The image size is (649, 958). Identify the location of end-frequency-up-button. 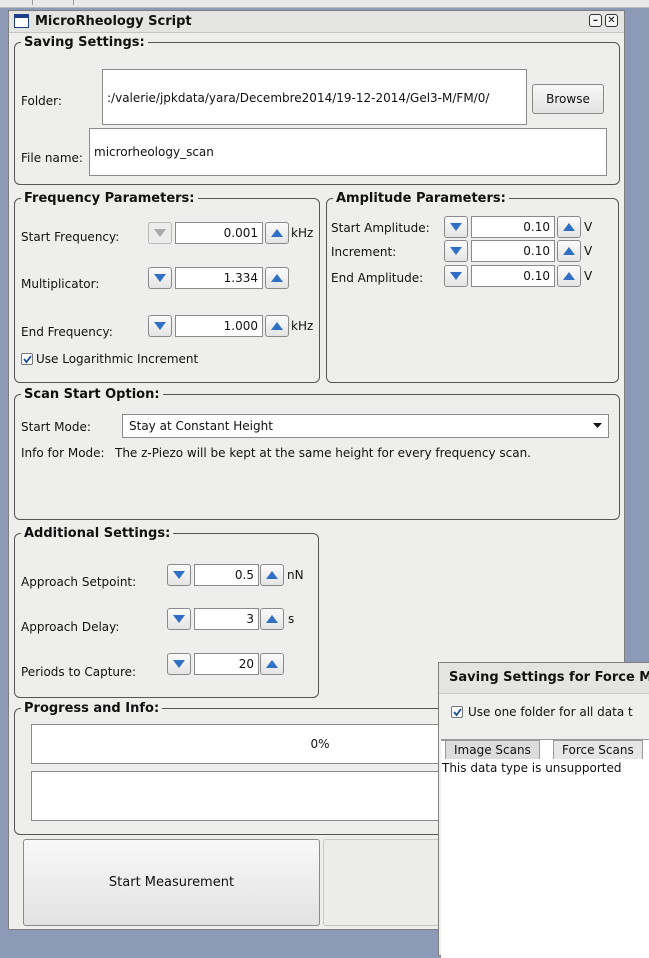
(277, 326).